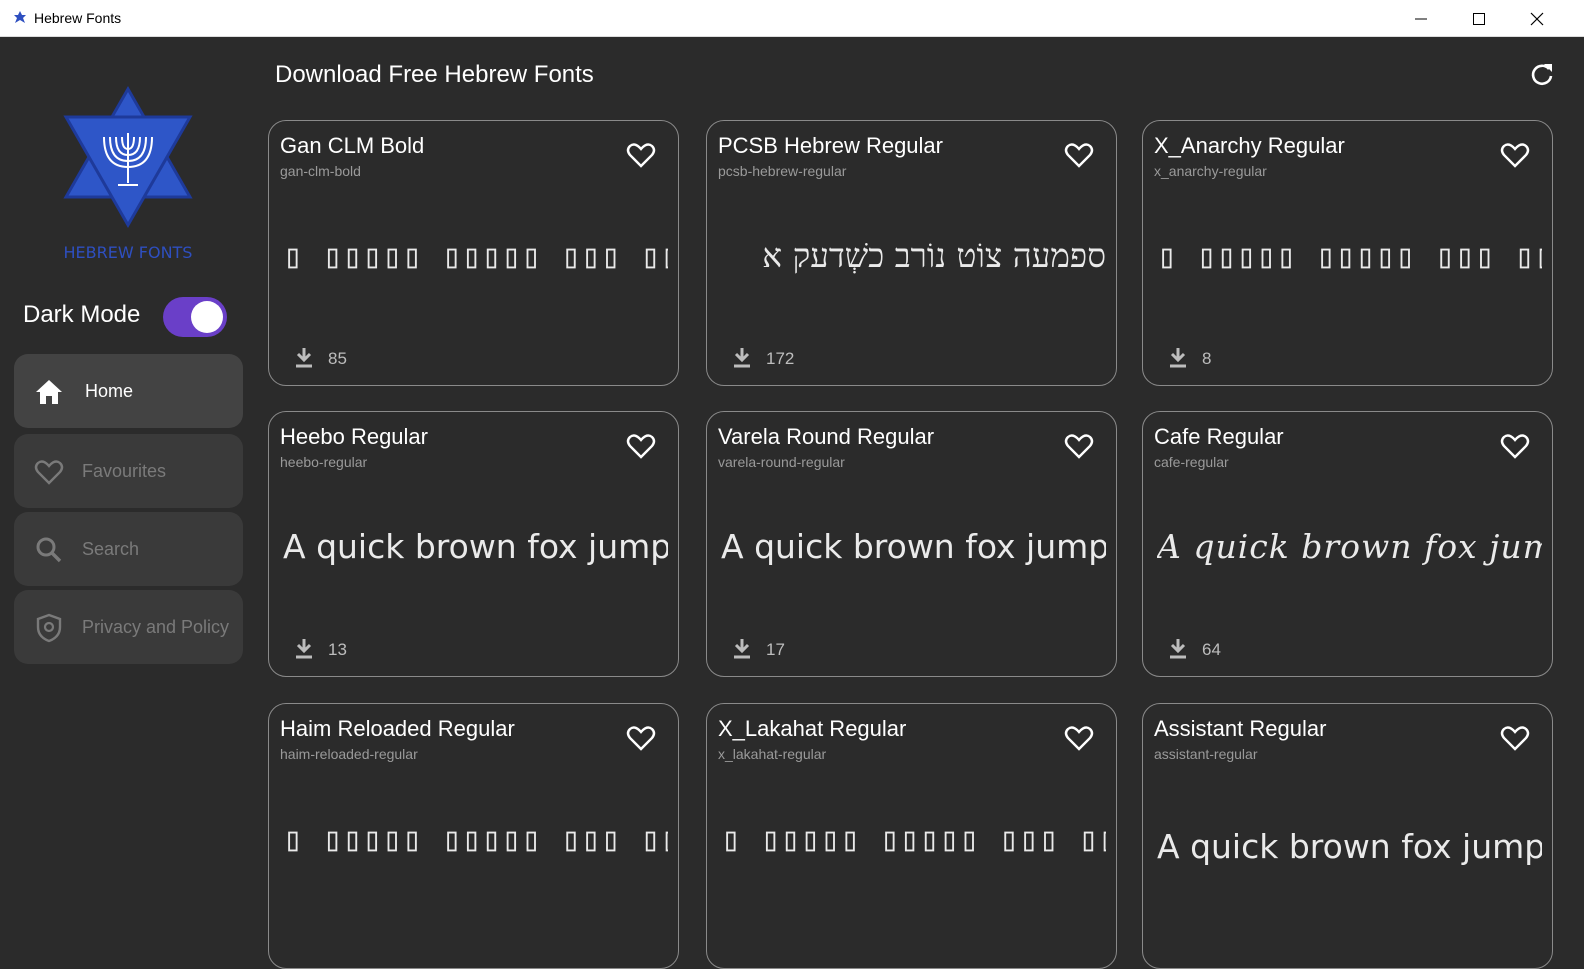  I want to click on font-preview: ספמעה צוֹט נוֹרב כשְׁדעק א, so click(934, 255).